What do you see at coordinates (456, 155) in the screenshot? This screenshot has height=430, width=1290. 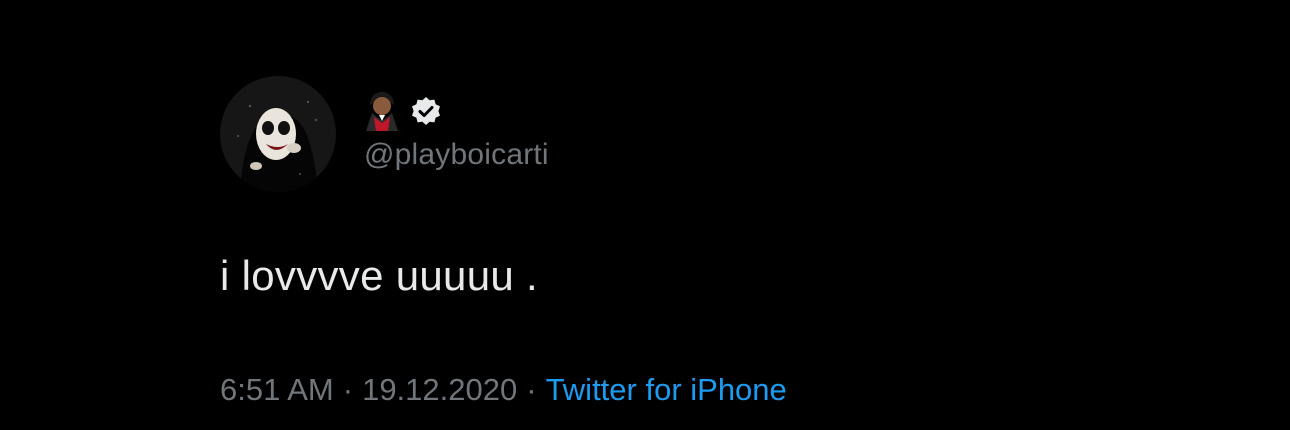 I see `author-handle: @playboicarti` at bounding box center [456, 155].